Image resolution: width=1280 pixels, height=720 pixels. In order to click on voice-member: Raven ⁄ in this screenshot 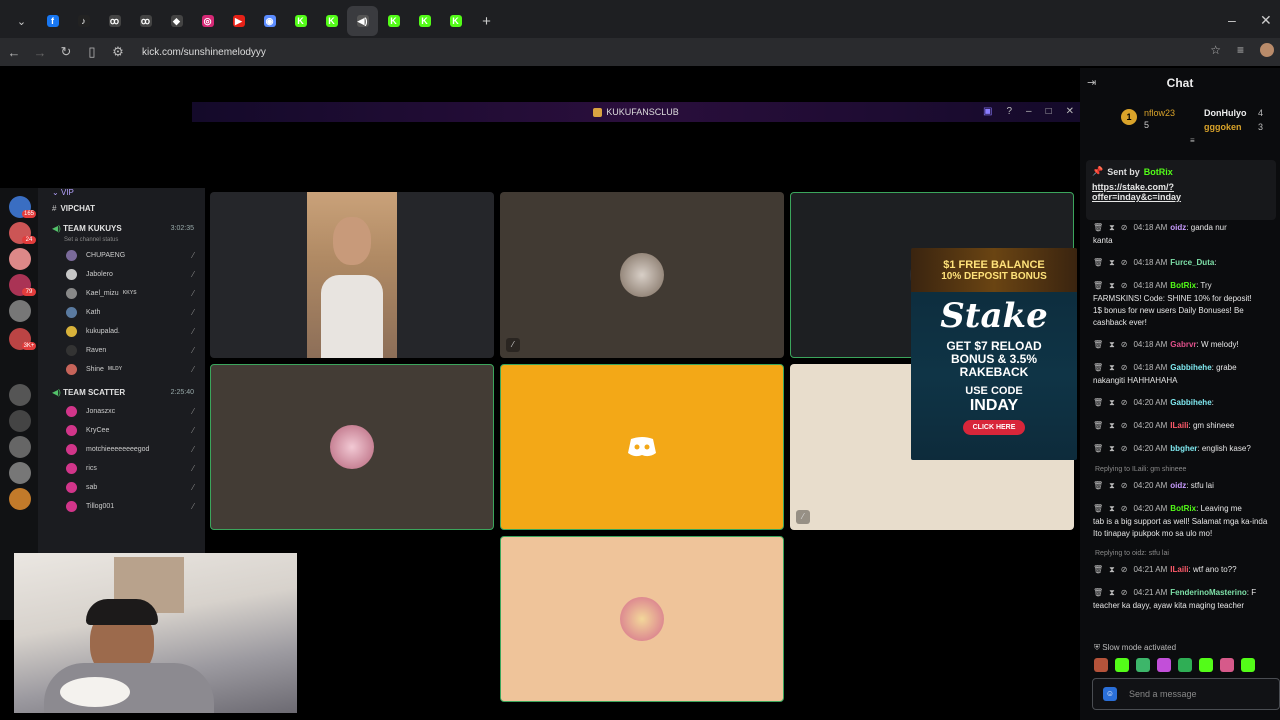, I will do `click(135, 350)`.